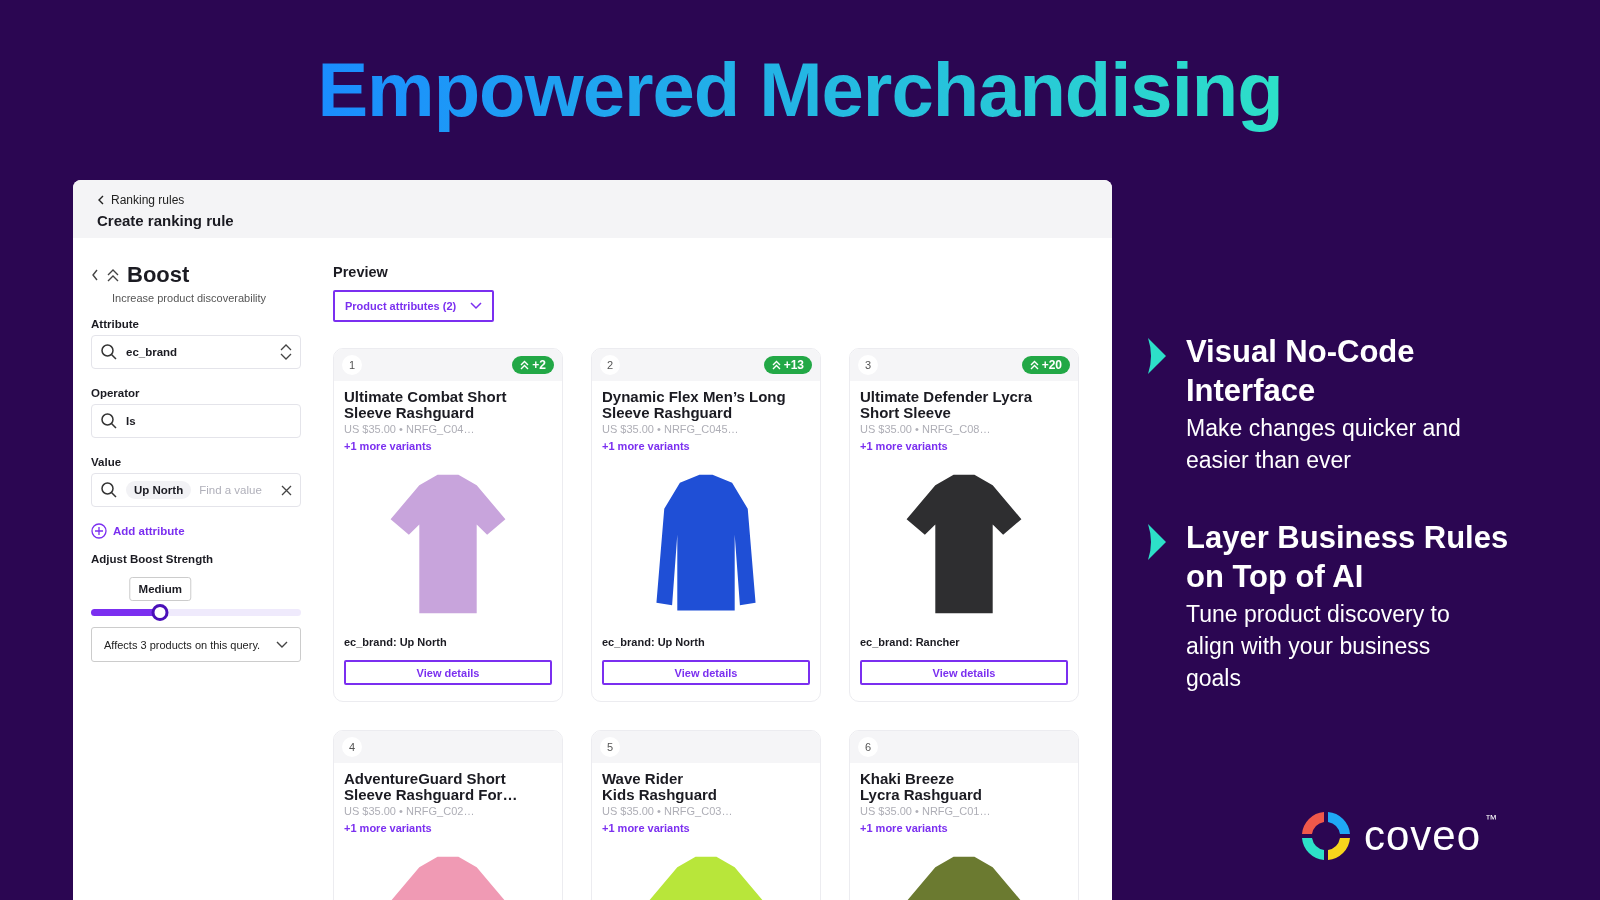 The width and height of the screenshot is (1600, 900). I want to click on brand-label: ec_brand: Rancher, so click(910, 642).